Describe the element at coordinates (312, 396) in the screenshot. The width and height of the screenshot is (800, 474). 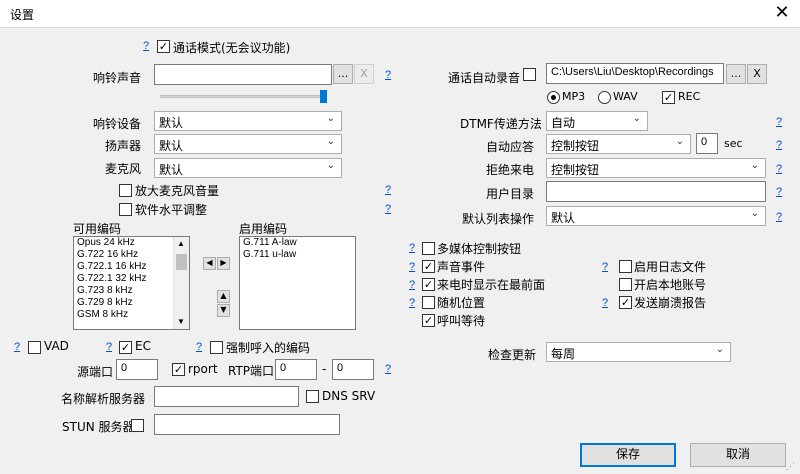
I see `dns-srv-checkbox` at that location.